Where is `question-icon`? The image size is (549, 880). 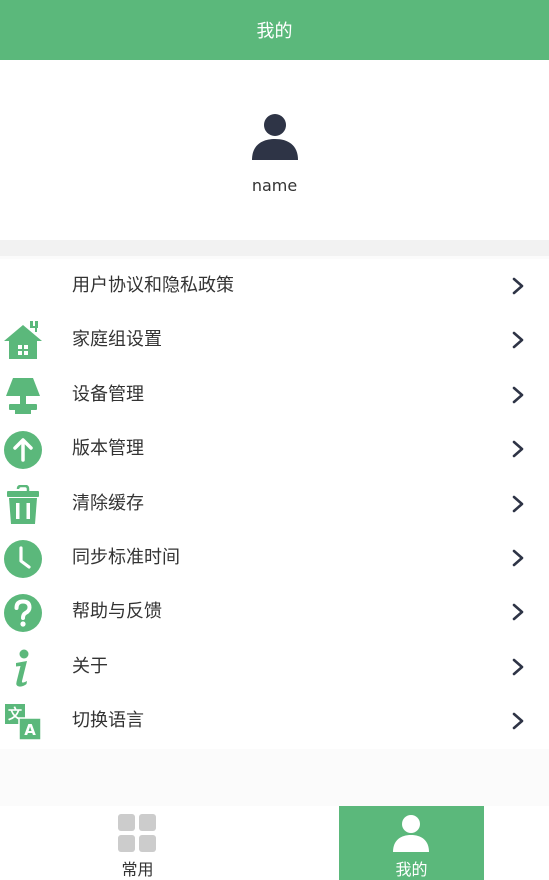 question-icon is located at coordinates (23, 613).